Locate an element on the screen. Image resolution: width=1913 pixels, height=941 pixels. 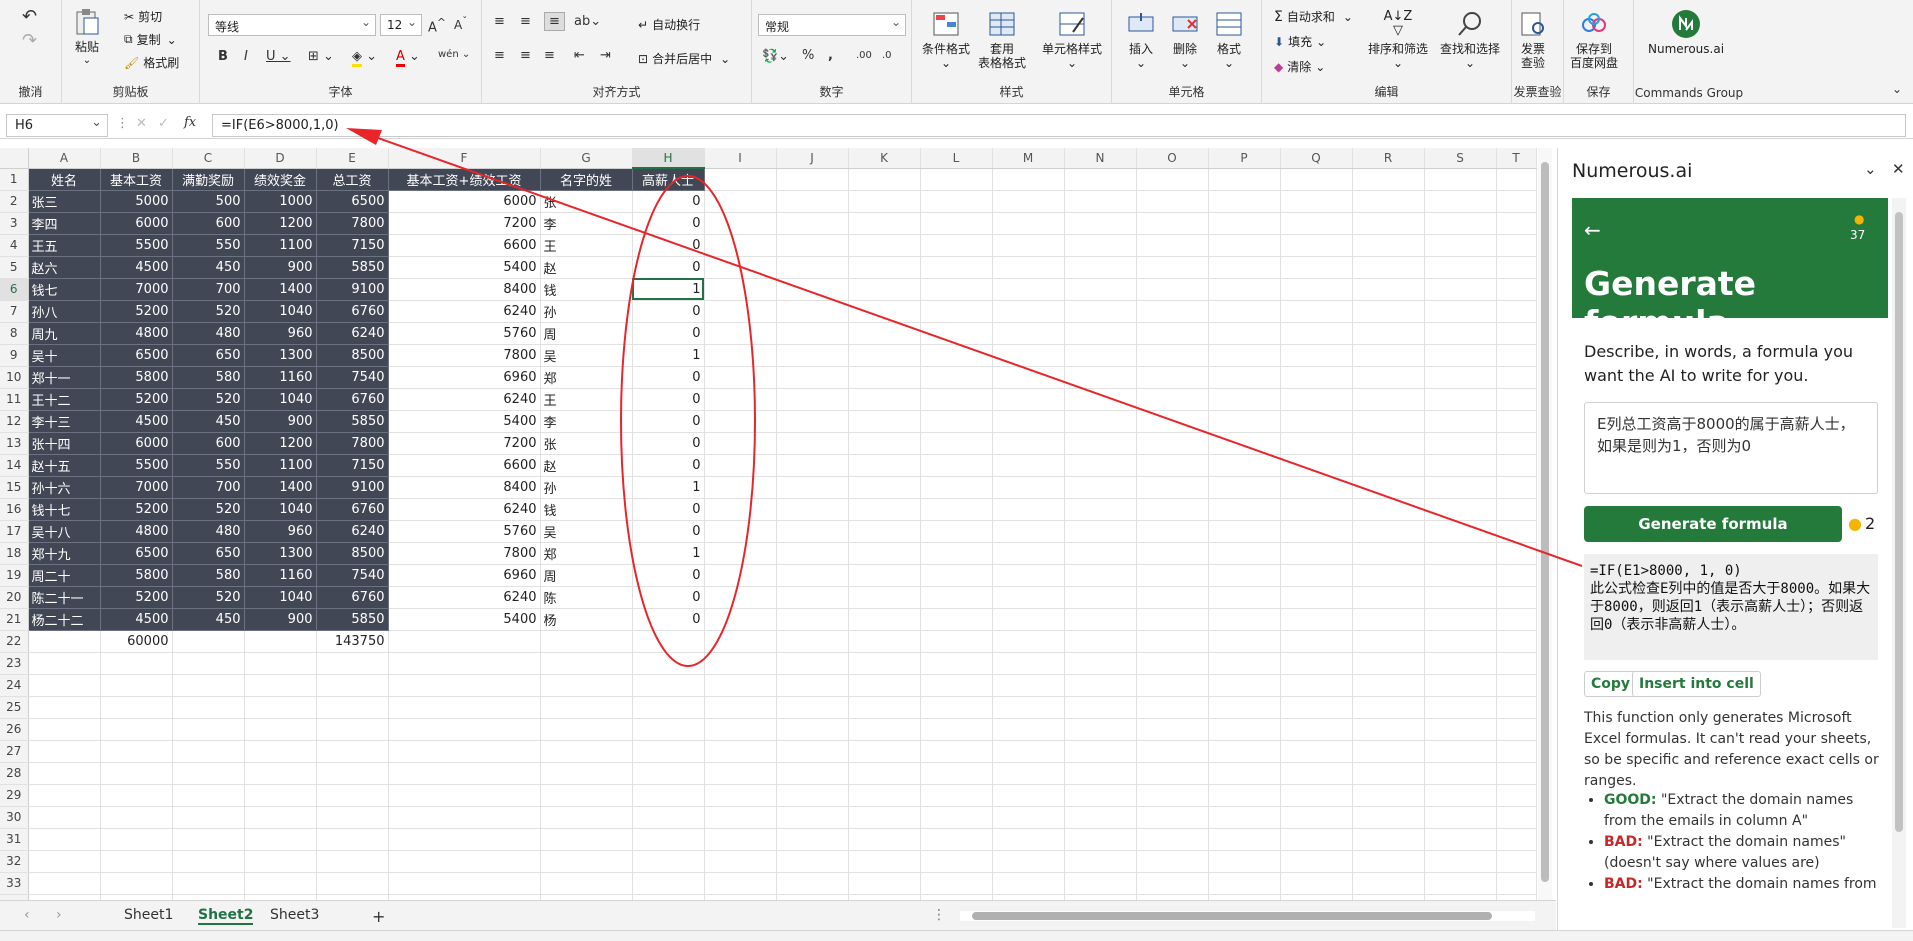
cell: 赵 is located at coordinates (586, 267).